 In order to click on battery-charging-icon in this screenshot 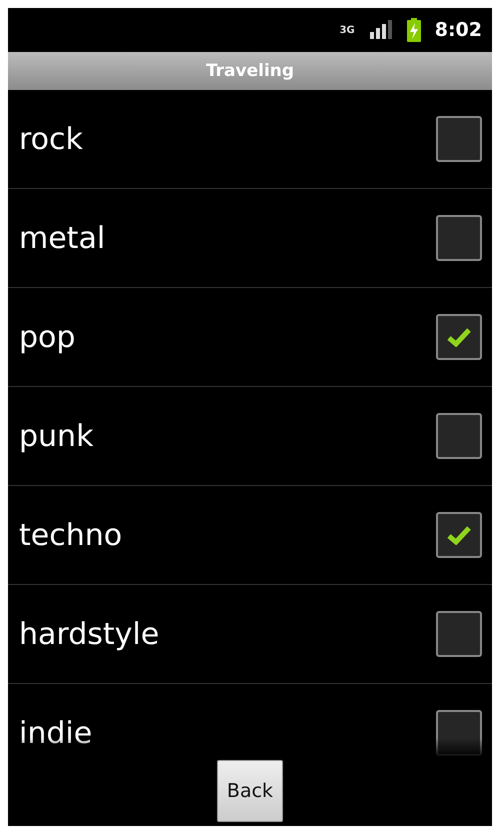, I will do `click(413, 30)`.